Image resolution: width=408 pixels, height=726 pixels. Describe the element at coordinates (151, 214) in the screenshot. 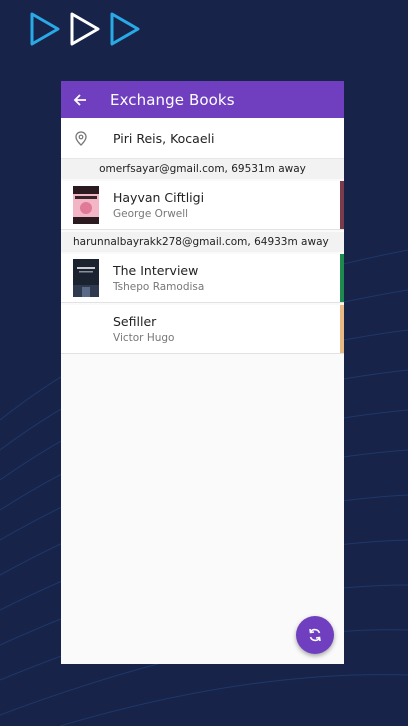

I see `book-author: George Orwell` at that location.